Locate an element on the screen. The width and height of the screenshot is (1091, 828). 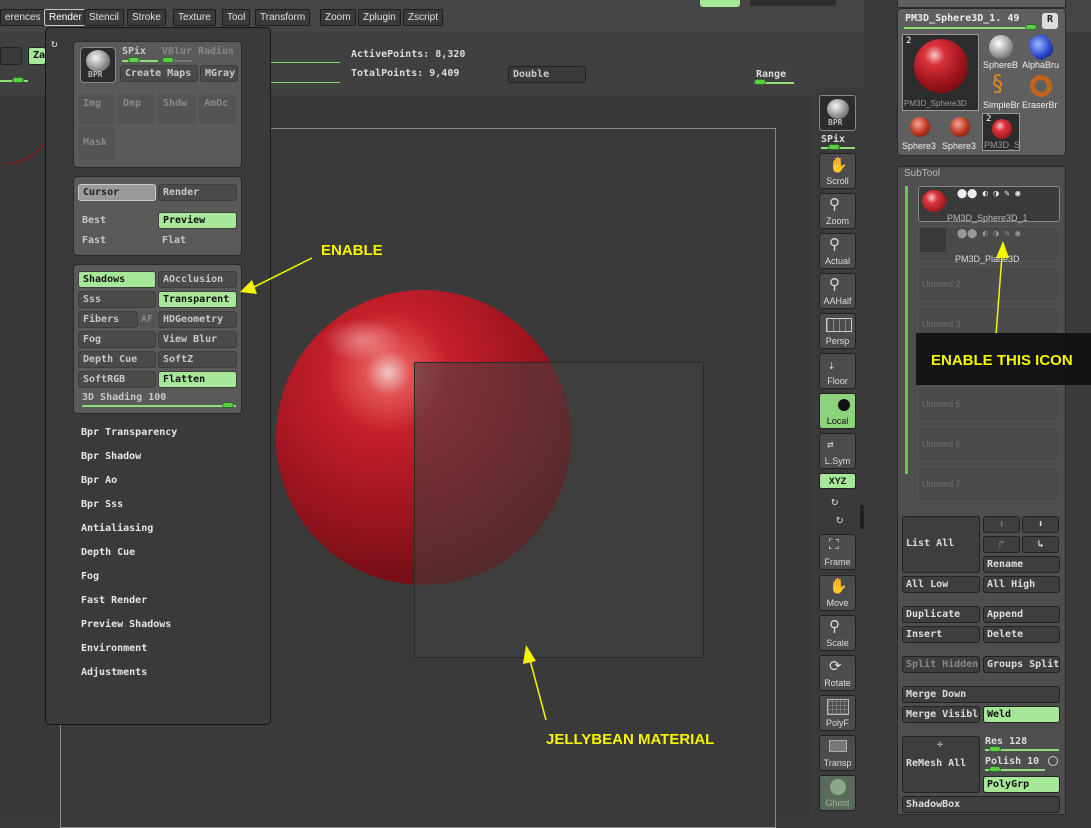
enable-arrow-line is located at coordinates (282, 273).